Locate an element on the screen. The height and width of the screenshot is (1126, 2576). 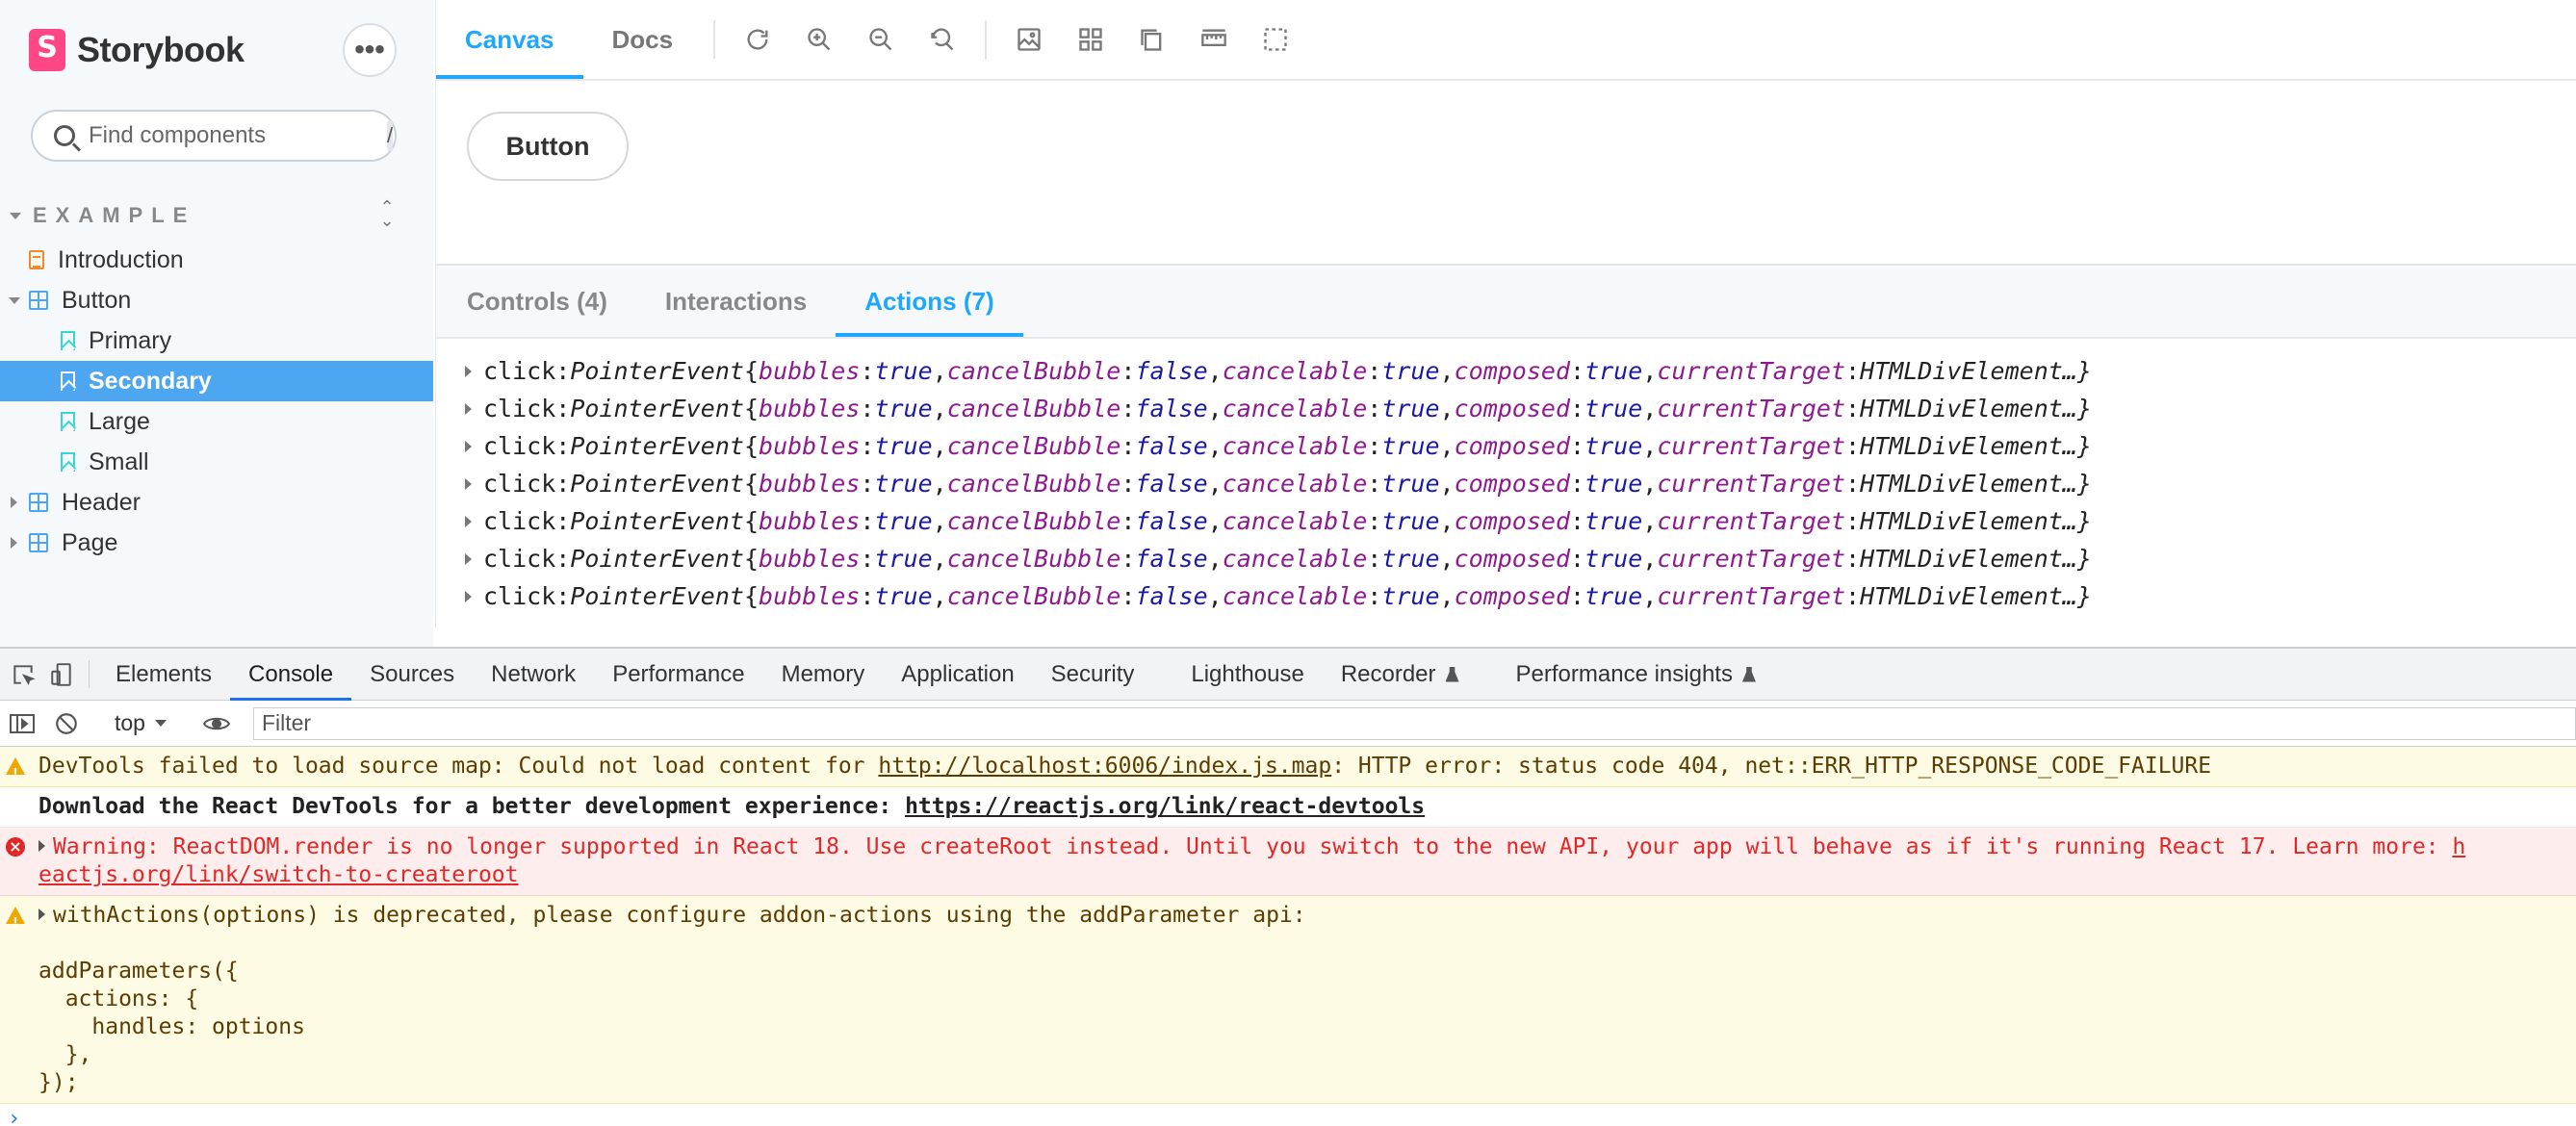
console-link: eactjs.org/link/switch-to-createroot is located at coordinates (279, 875).